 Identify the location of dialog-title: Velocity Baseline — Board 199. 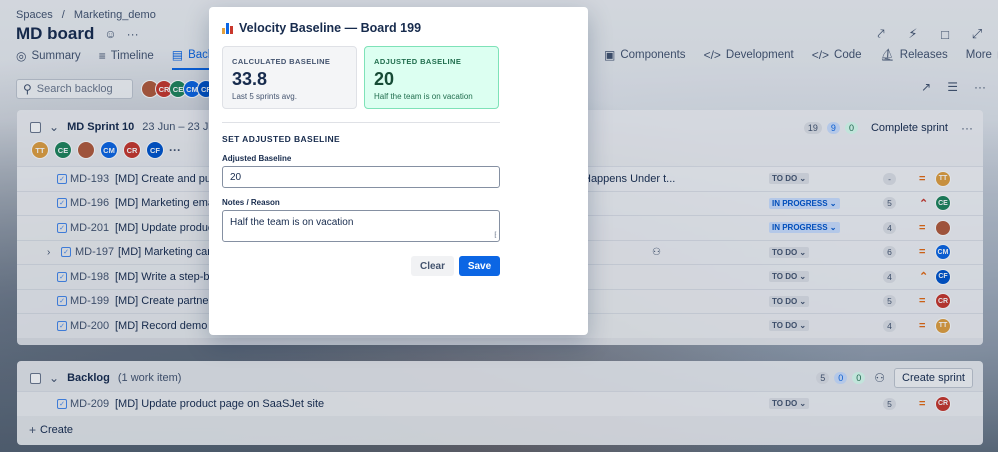
(330, 28).